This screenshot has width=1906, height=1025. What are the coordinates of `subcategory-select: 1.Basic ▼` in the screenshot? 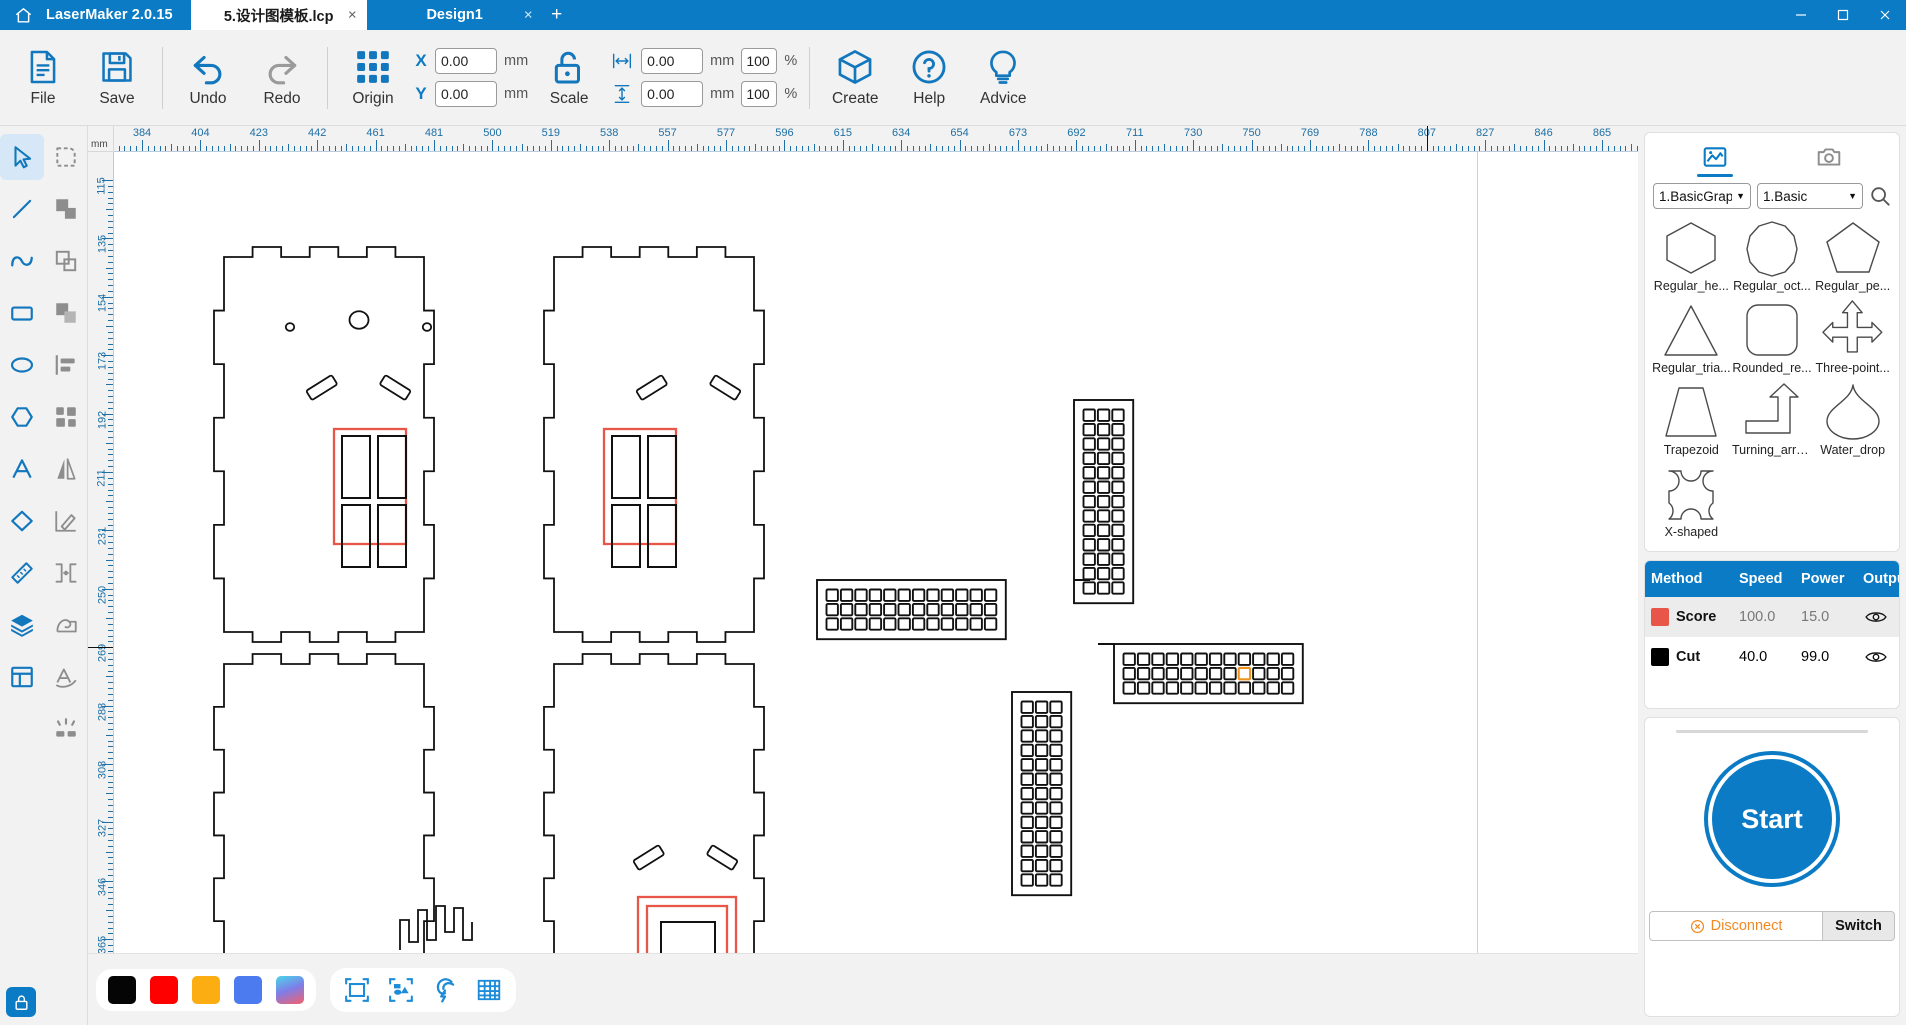 It's located at (1810, 196).